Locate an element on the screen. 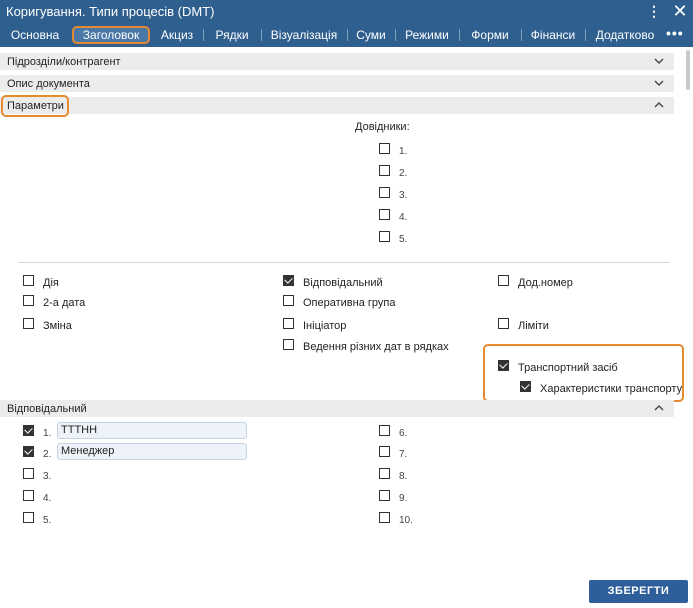 This screenshot has height=608, width=693. section-responsible-label: Відповідальний is located at coordinates (47, 409).